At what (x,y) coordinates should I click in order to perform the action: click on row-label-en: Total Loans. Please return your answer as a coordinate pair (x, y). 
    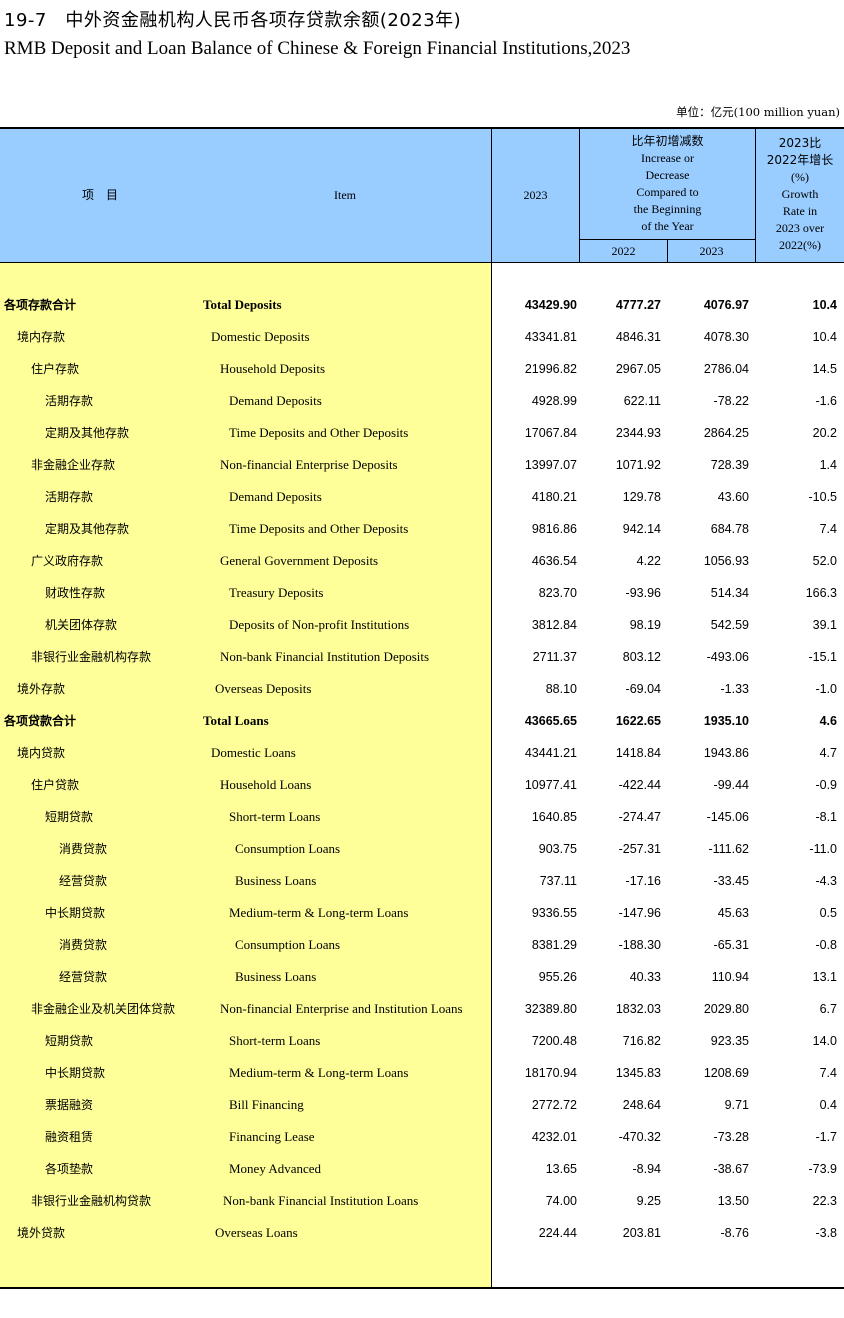
    Looking at the image, I should click on (236, 720).